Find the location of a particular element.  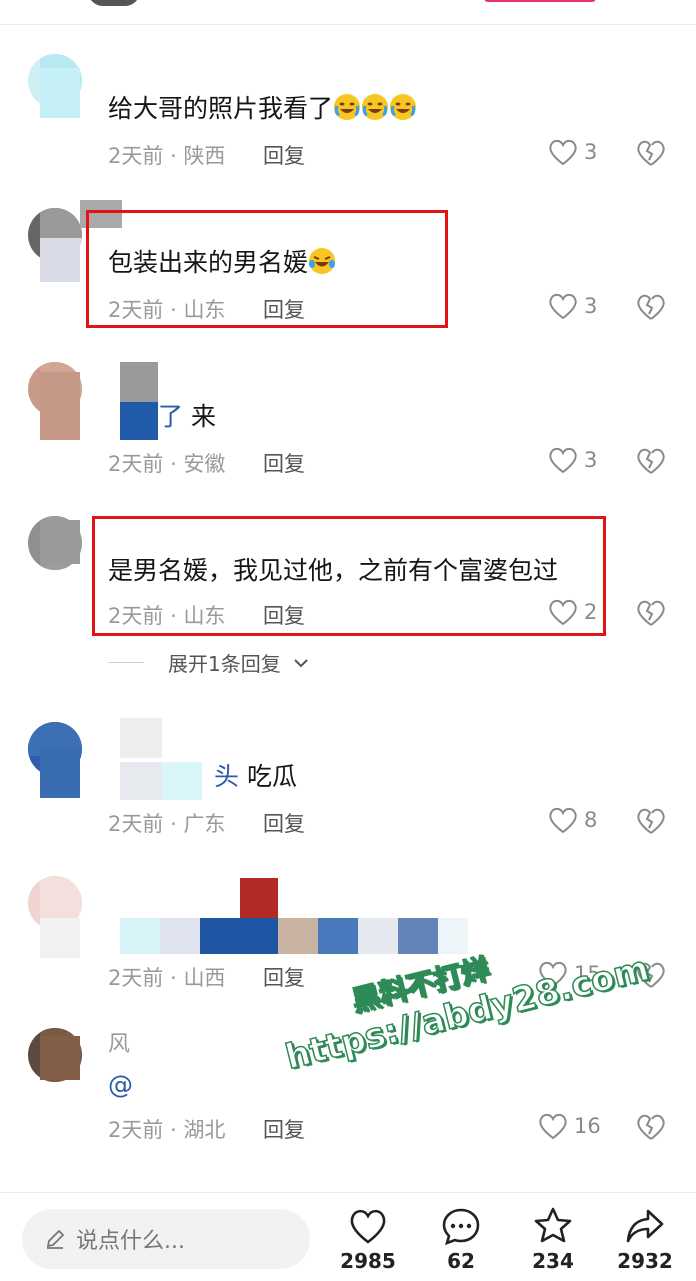

like-count: 8 is located at coordinates (591, 820).